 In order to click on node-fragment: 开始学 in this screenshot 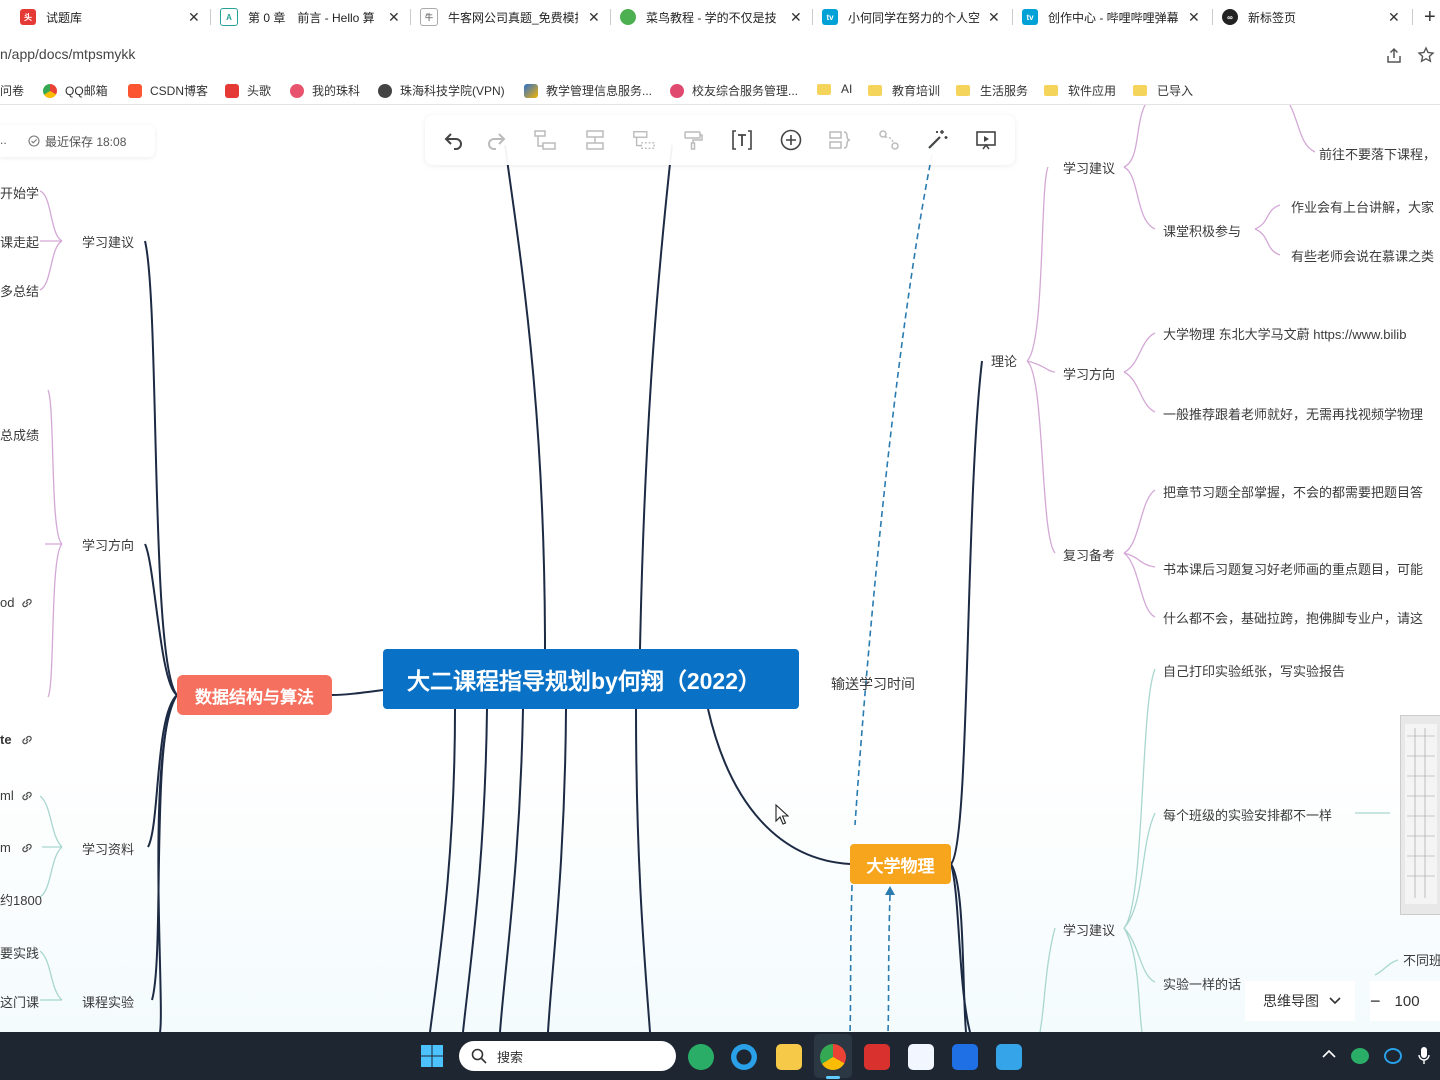, I will do `click(19, 192)`.